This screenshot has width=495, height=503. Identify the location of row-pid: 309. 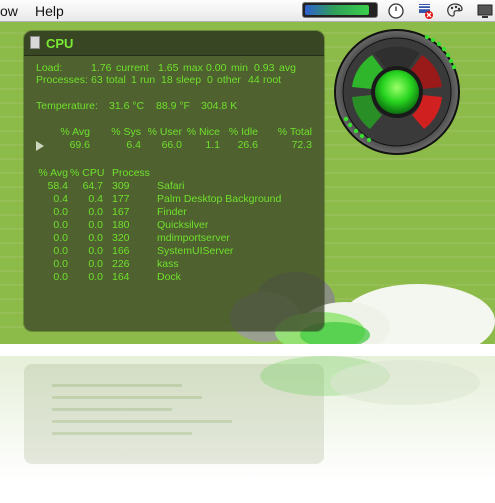
(121, 186).